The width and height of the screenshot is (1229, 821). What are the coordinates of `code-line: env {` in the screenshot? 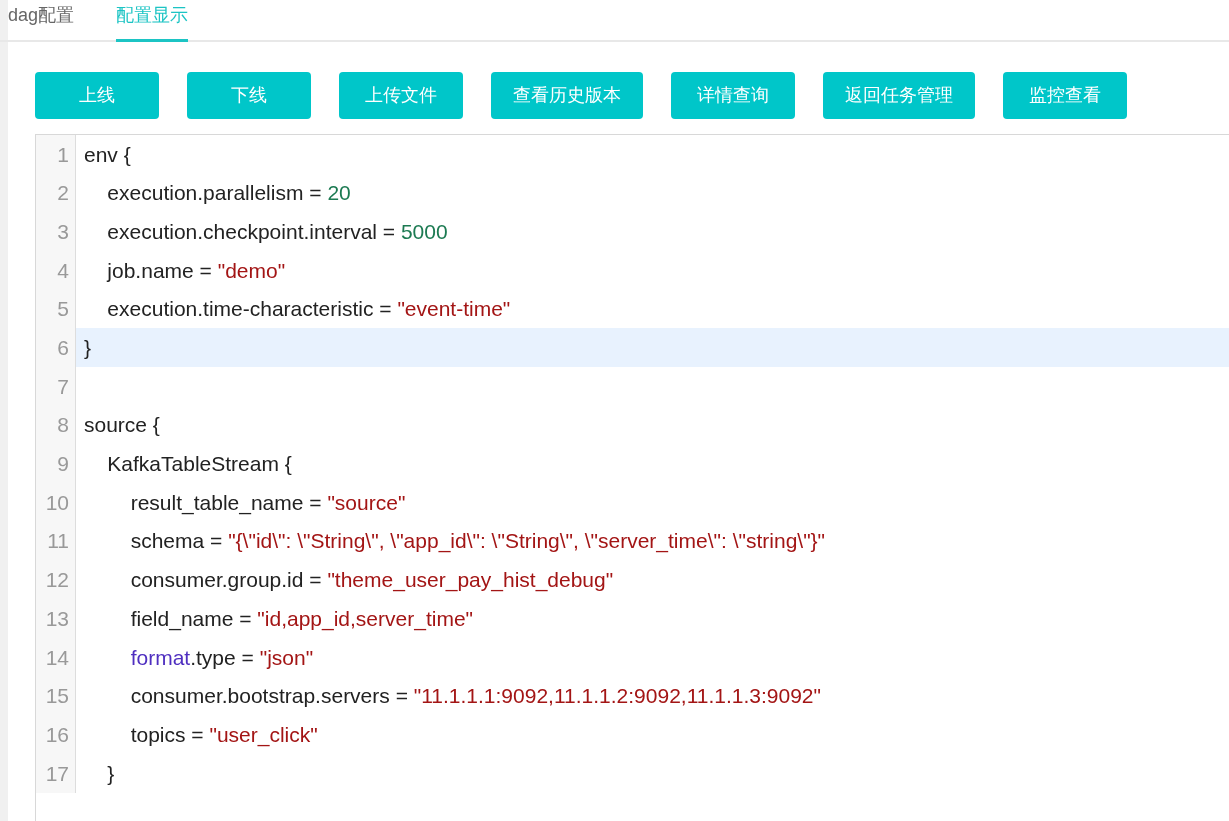 It's located at (107, 154).